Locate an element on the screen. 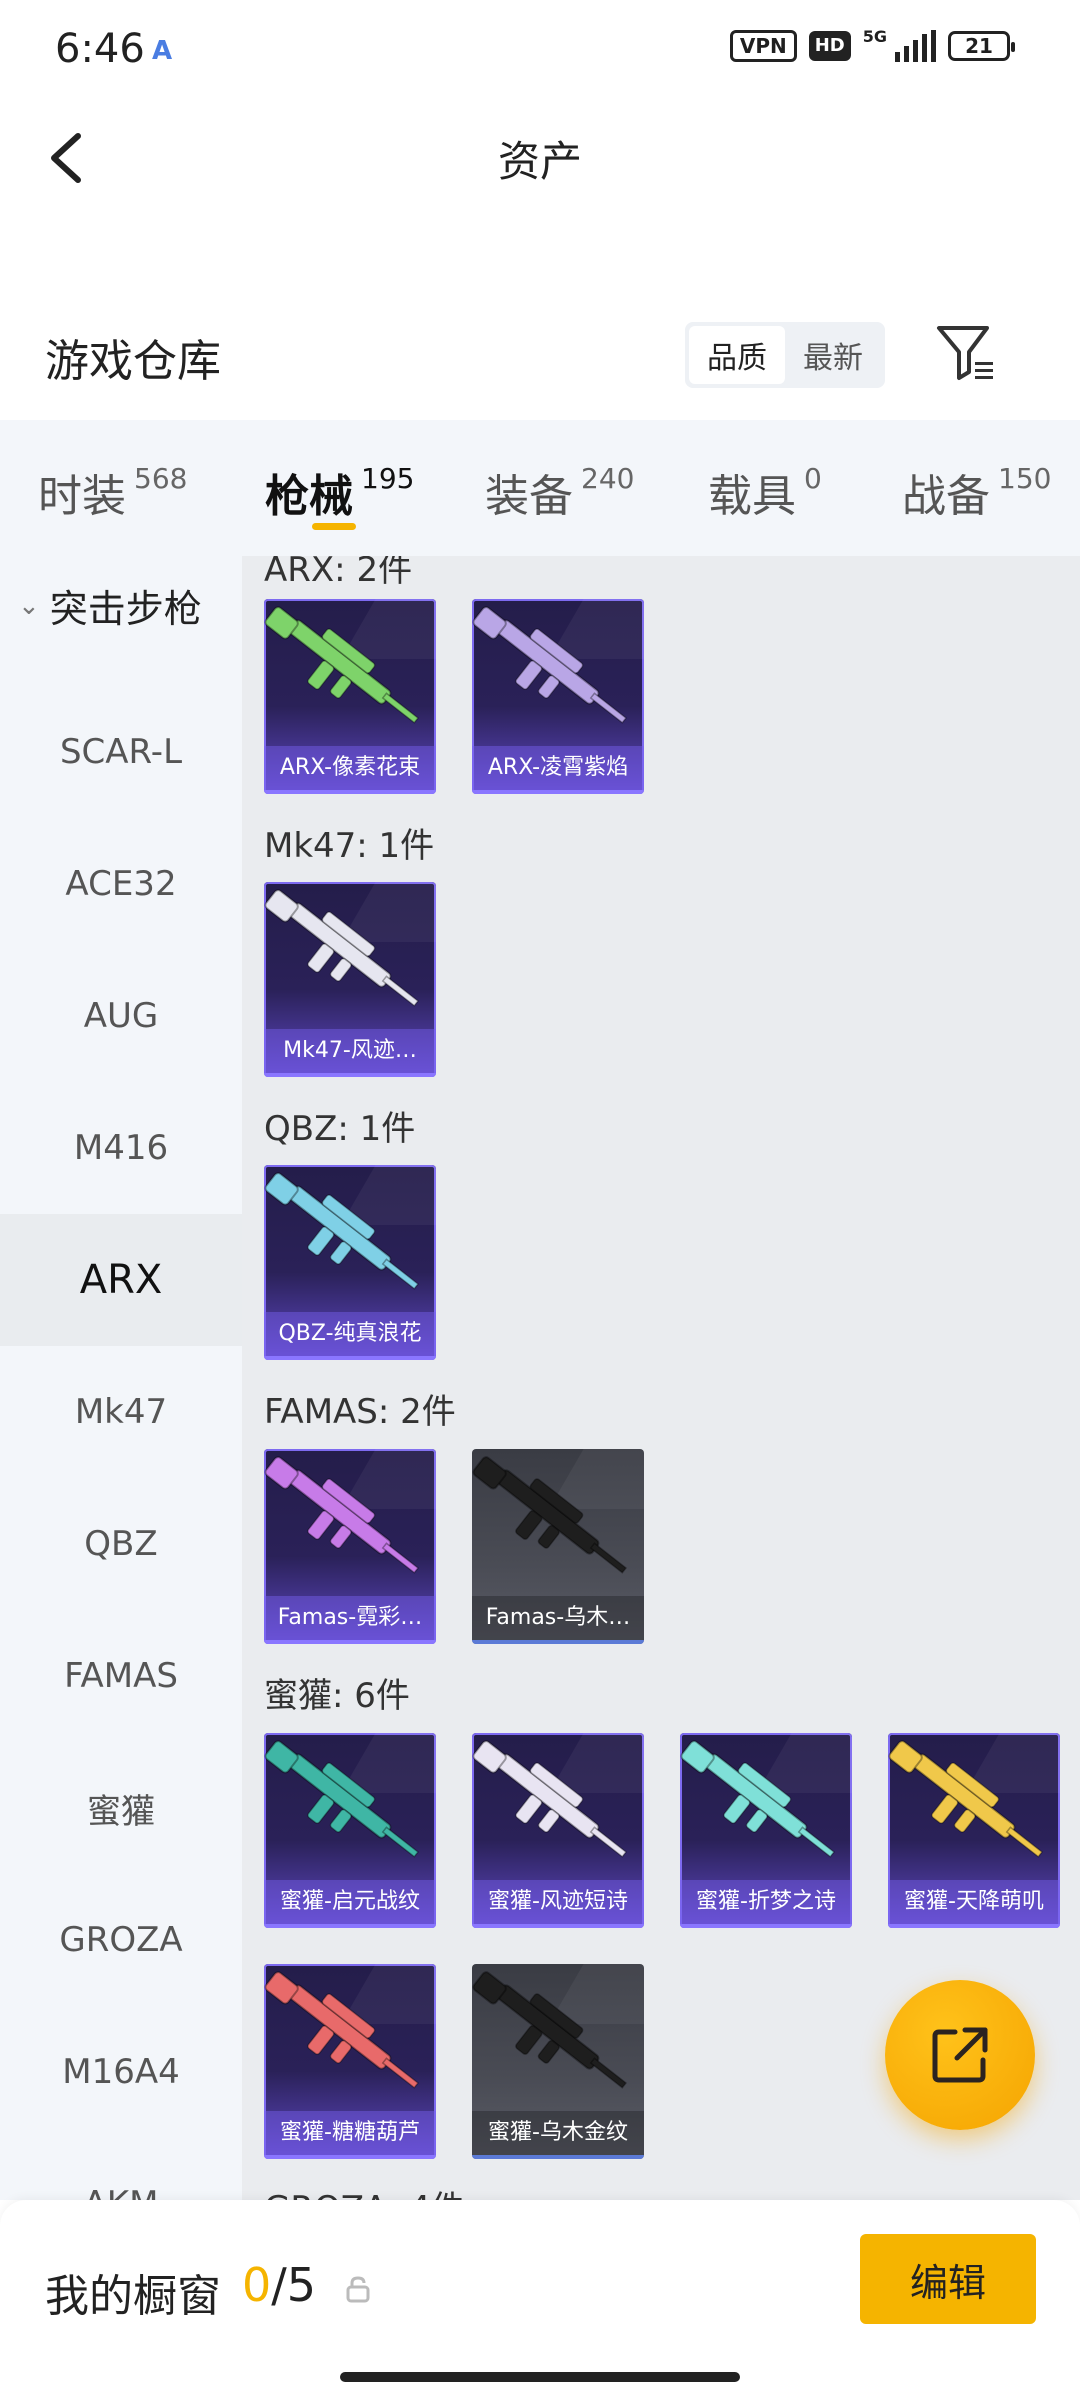  weapon-card: 蜜獾-启元战纹 is located at coordinates (350, 1830).